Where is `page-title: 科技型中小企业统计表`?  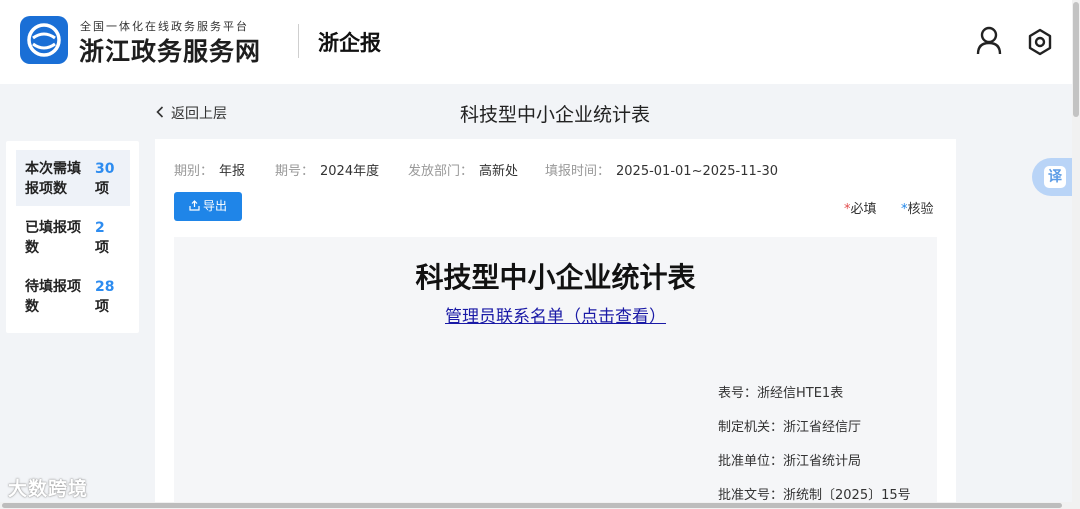
page-title: 科技型中小企业统计表 is located at coordinates (554, 115).